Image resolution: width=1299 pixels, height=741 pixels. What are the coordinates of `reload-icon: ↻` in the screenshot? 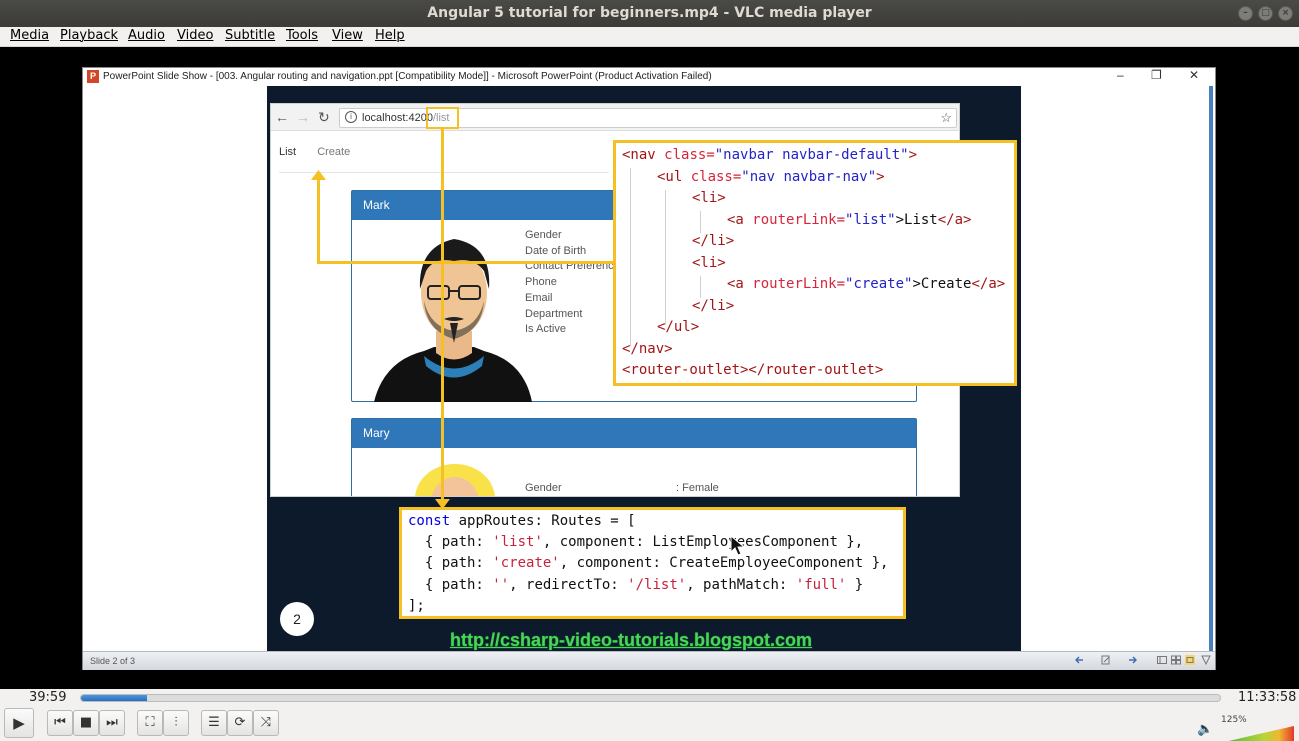 It's located at (324, 117).